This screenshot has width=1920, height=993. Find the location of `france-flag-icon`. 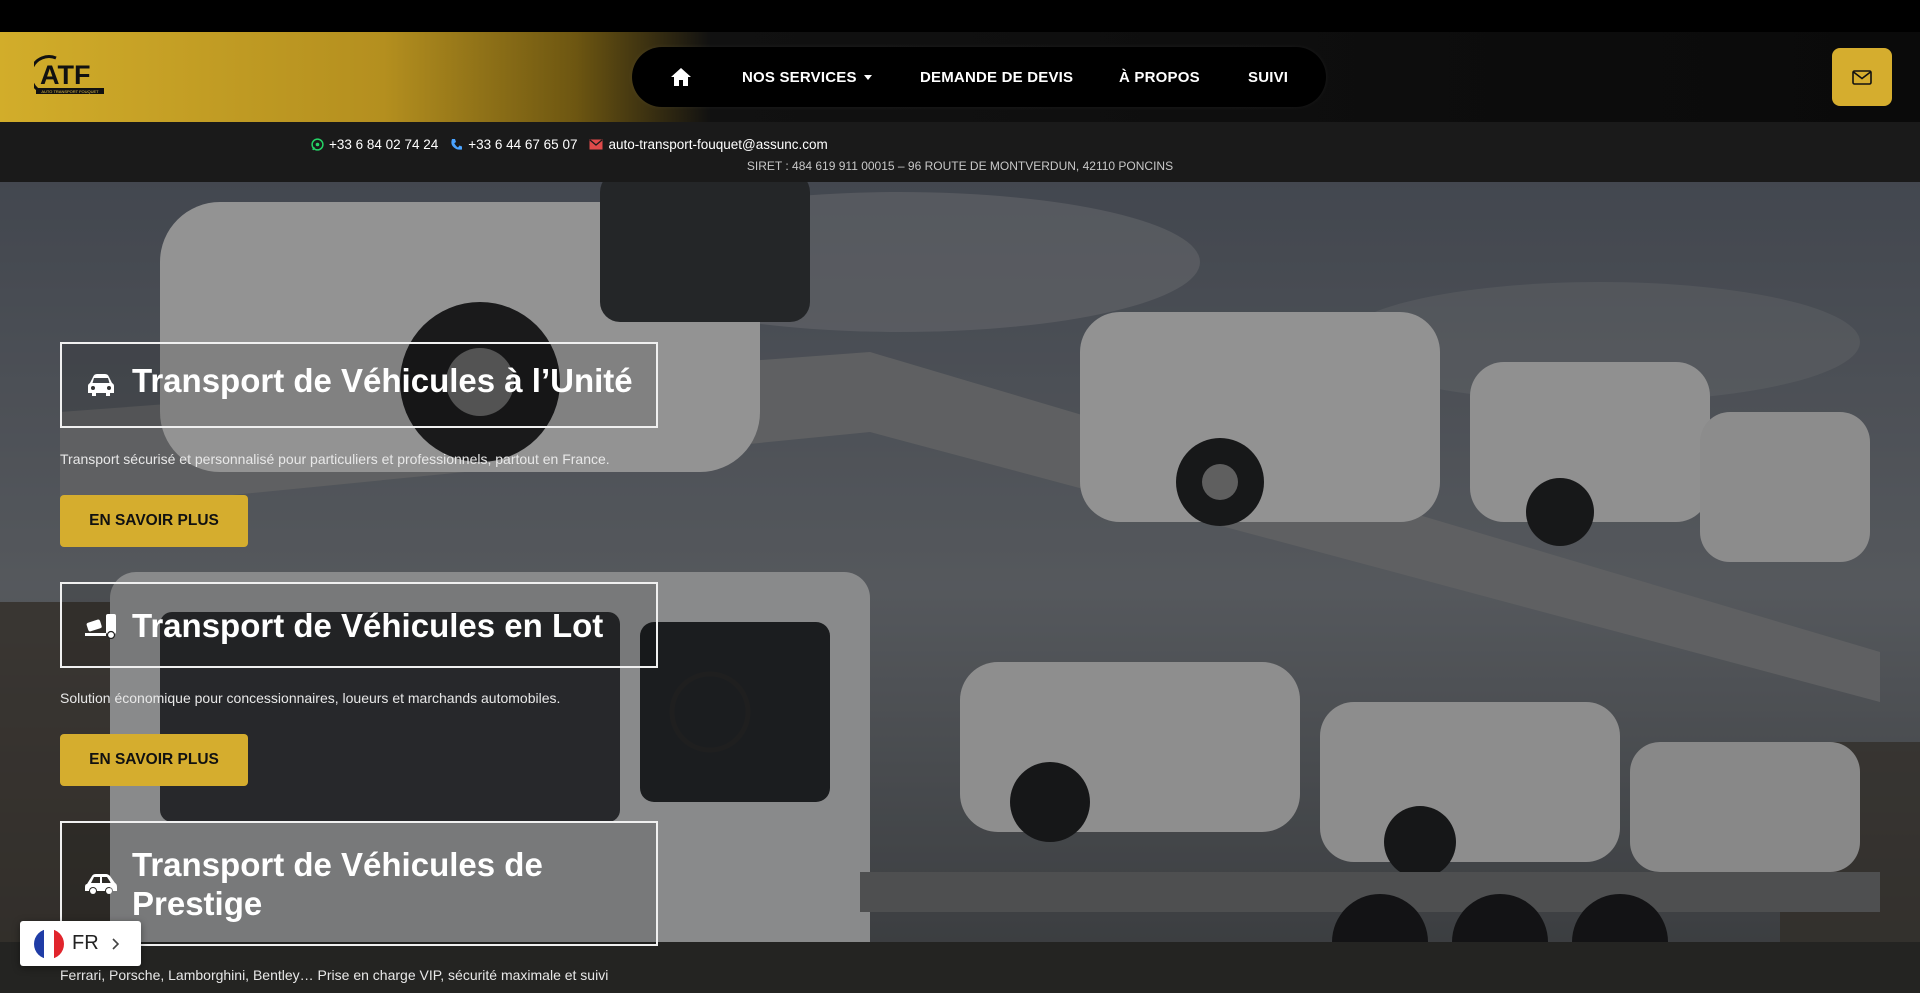

france-flag-icon is located at coordinates (49, 943).